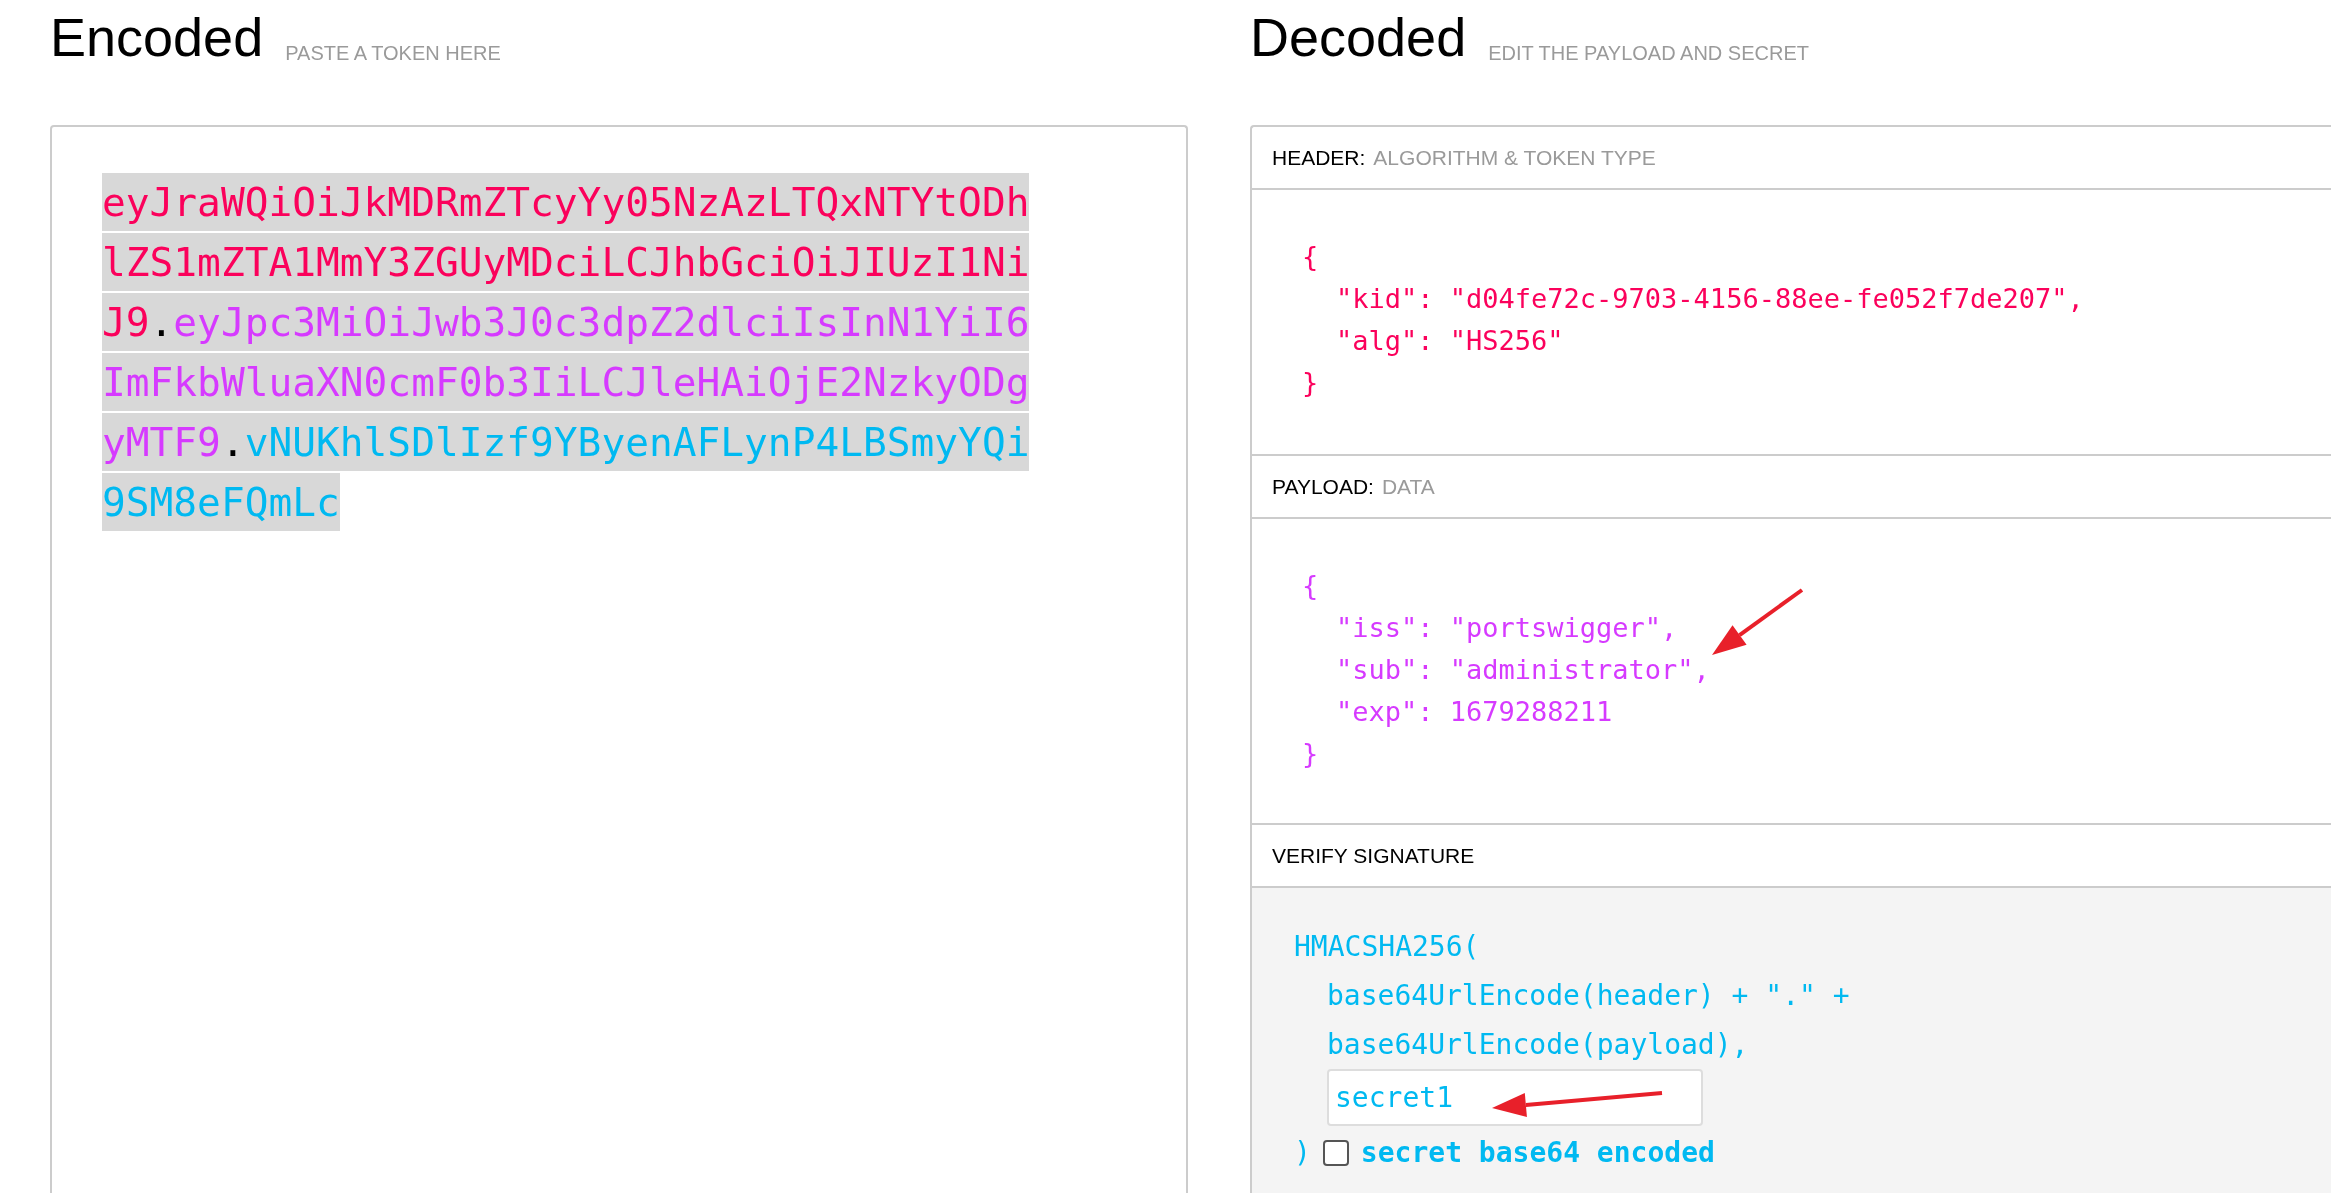  I want to click on json-entry: "alg": "HS256", so click(1449, 340).